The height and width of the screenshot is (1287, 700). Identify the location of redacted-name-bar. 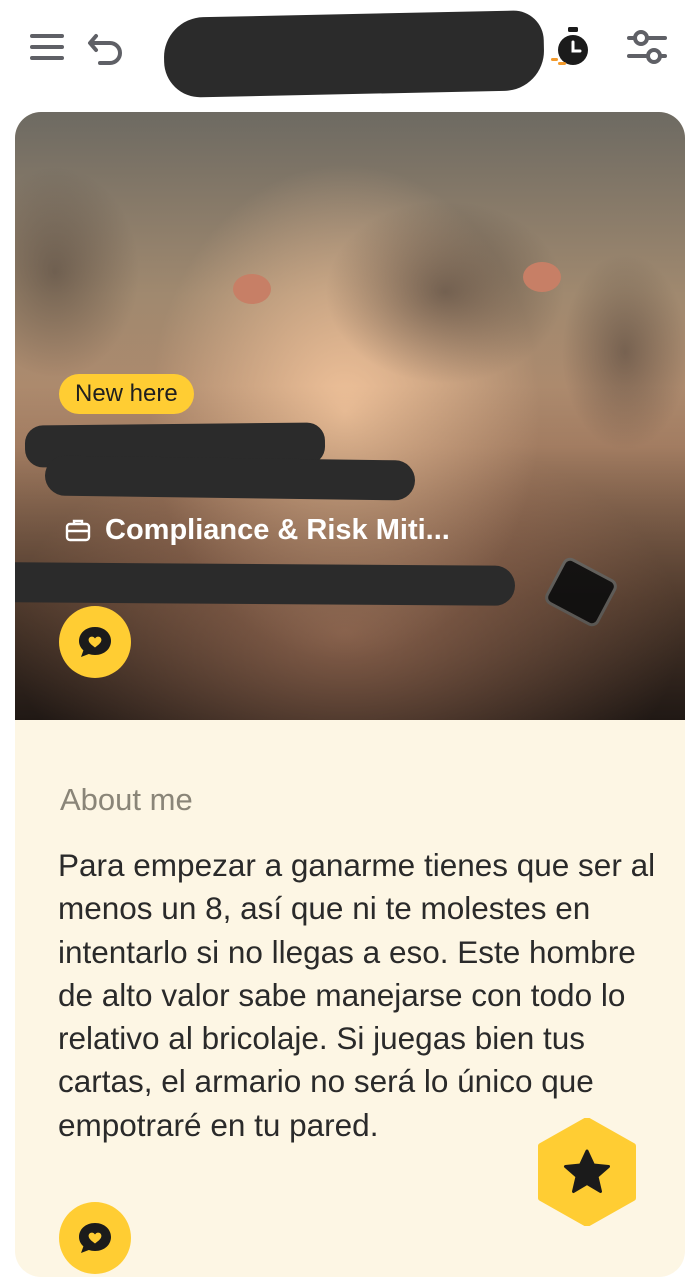
(354, 54).